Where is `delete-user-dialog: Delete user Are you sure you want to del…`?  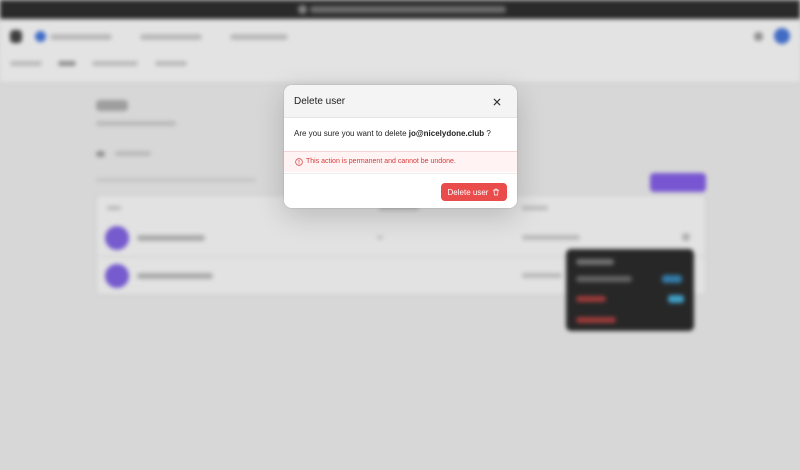
delete-user-dialog: Delete user Are you sure you want to del… is located at coordinates (400, 146).